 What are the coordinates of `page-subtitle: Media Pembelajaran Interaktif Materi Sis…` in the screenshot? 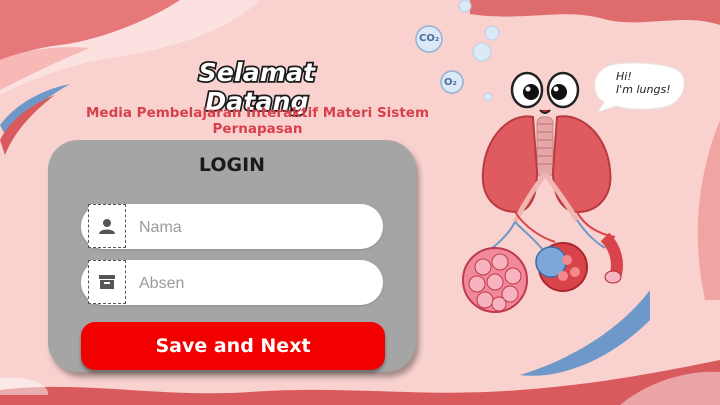 It's located at (257, 121).